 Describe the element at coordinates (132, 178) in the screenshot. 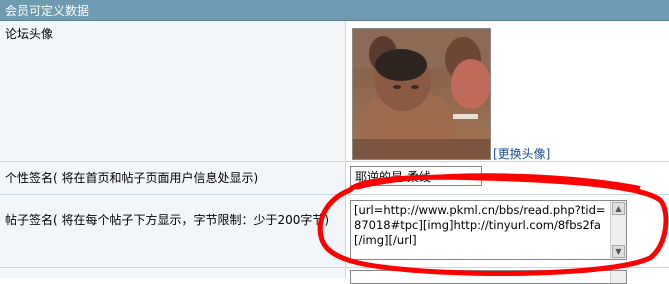

I see `signature-label: 个性签名( 将在首页和帖子页面用户信息处显示)` at that location.